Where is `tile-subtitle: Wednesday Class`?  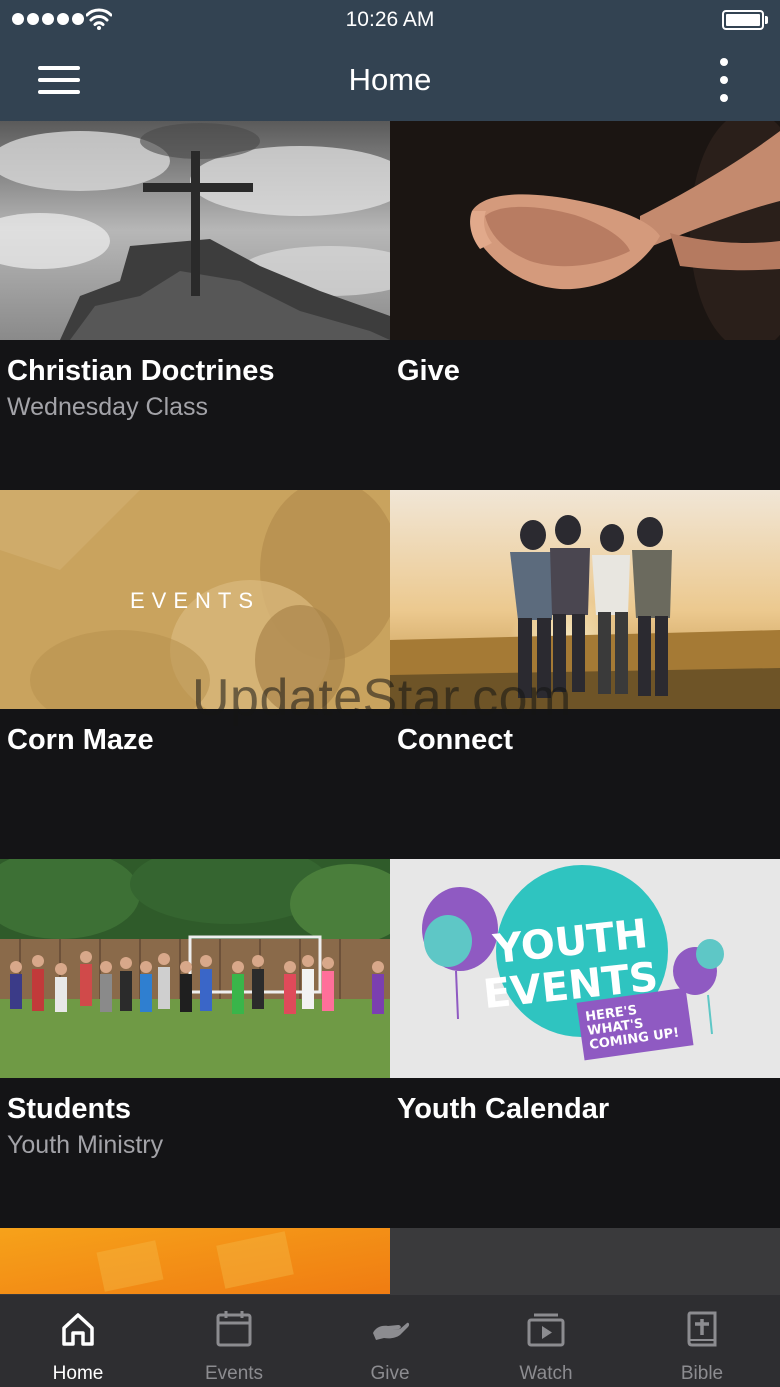
tile-subtitle: Wednesday Class is located at coordinates (108, 407).